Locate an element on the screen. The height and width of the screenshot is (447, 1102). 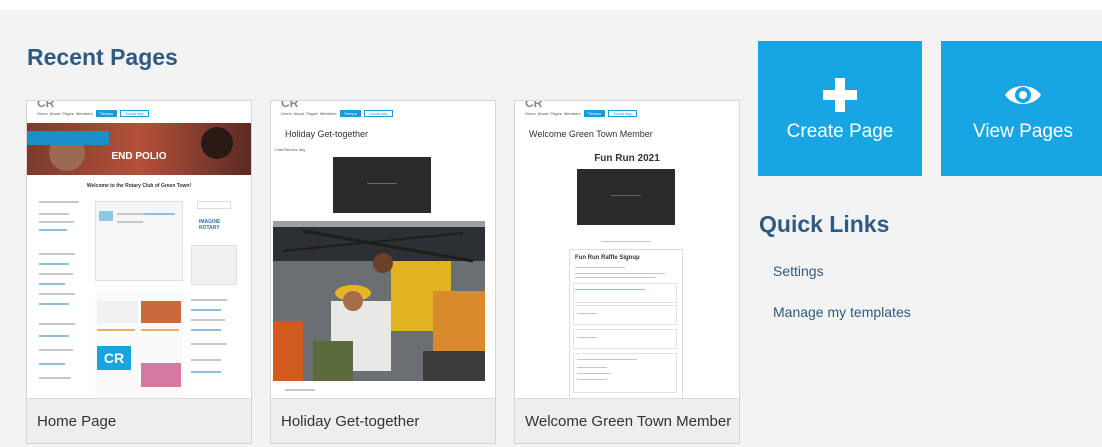
view-pages-label: View Pages is located at coordinates (1023, 131).